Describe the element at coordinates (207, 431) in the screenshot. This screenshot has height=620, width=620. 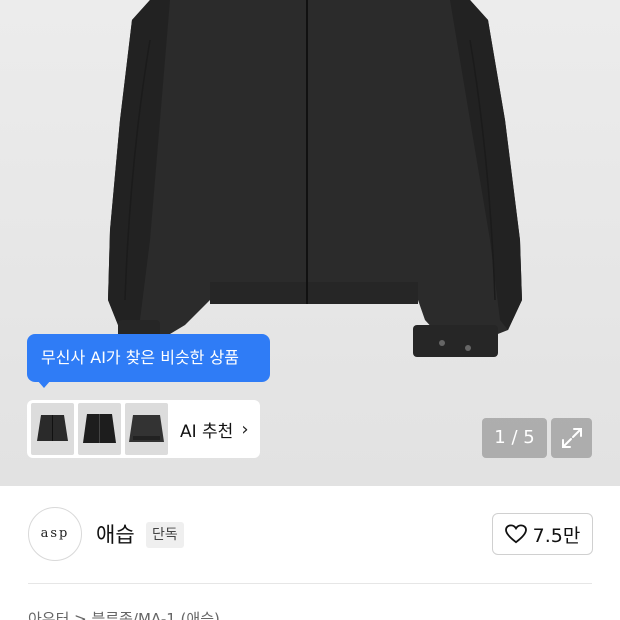
I see `ai-recommend-label: AI 추천` at that location.